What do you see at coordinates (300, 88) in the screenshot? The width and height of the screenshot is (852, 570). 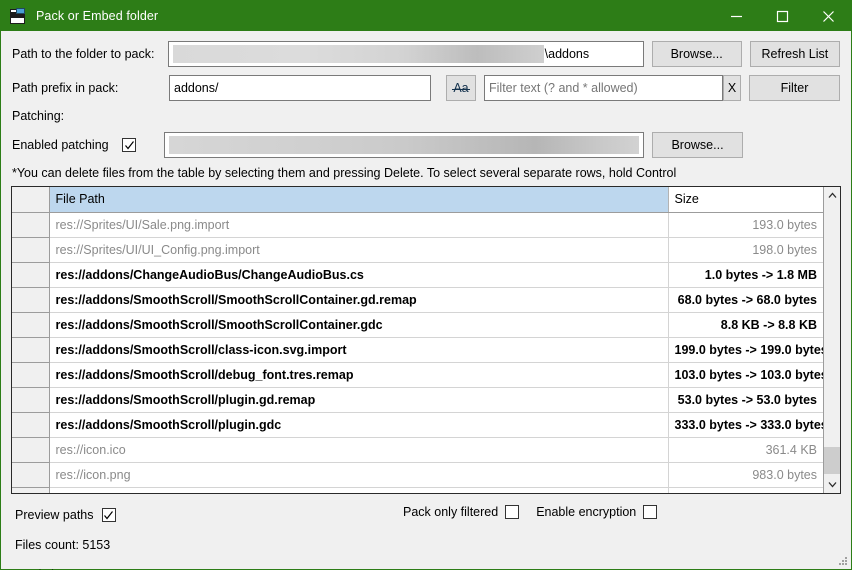 I see `path-prefix-input` at bounding box center [300, 88].